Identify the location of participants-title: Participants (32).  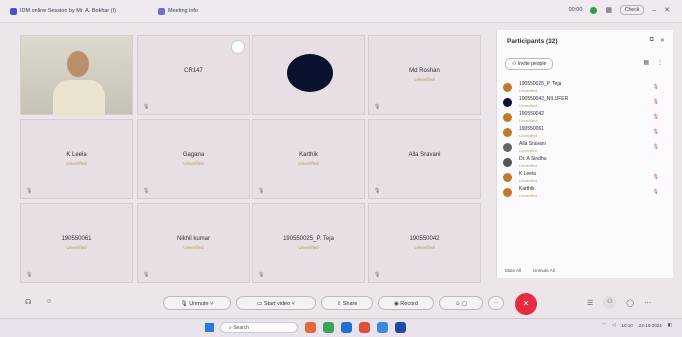
(532, 41).